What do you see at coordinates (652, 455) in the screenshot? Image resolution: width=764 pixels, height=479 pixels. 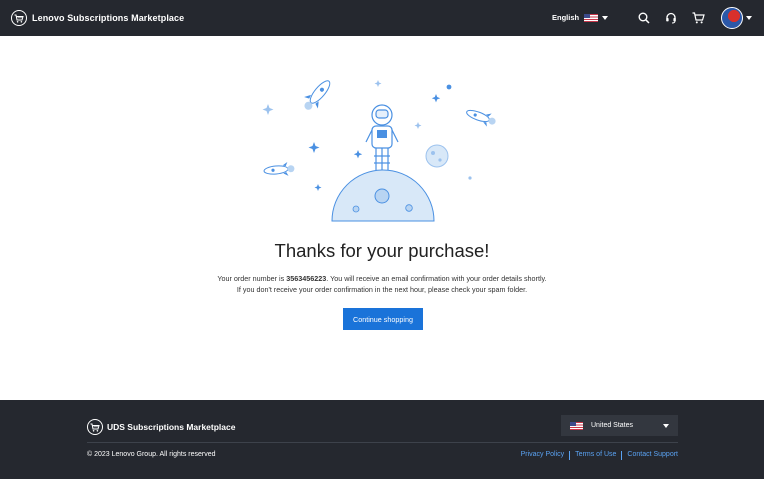 I see `contact-support-link: Contact Support` at bounding box center [652, 455].